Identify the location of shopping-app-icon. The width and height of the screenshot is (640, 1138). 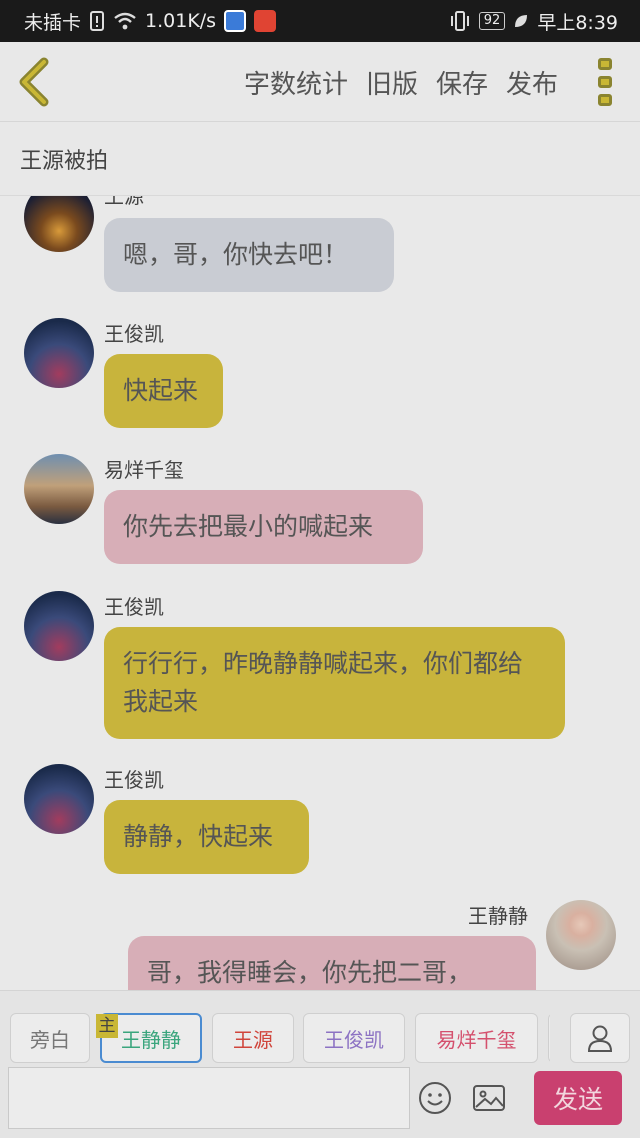
(265, 21).